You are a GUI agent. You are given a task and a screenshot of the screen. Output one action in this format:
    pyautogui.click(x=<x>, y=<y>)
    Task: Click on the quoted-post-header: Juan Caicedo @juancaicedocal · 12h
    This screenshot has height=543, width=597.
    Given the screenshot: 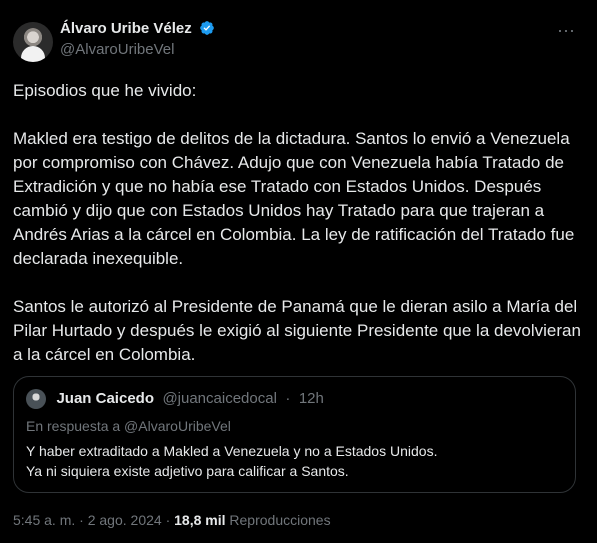 What is the action you would take?
    pyautogui.click(x=294, y=399)
    